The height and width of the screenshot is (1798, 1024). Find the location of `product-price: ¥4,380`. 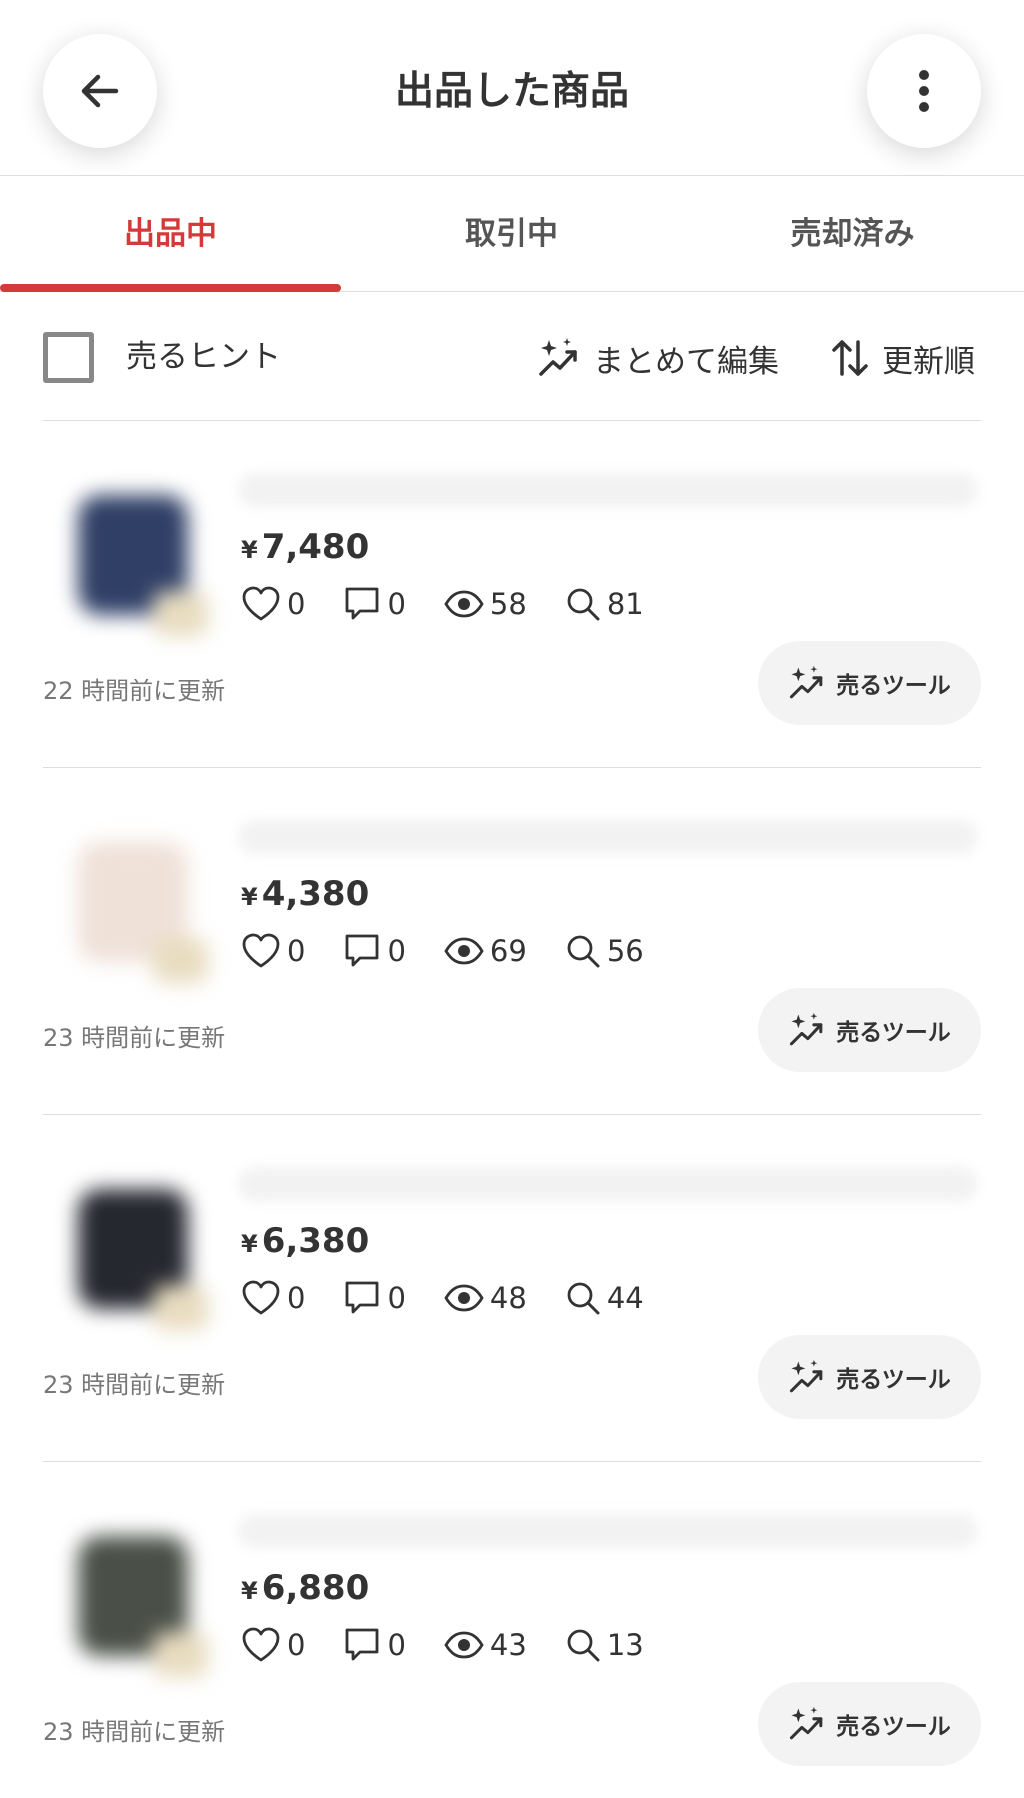

product-price: ¥4,380 is located at coordinates (305, 894).